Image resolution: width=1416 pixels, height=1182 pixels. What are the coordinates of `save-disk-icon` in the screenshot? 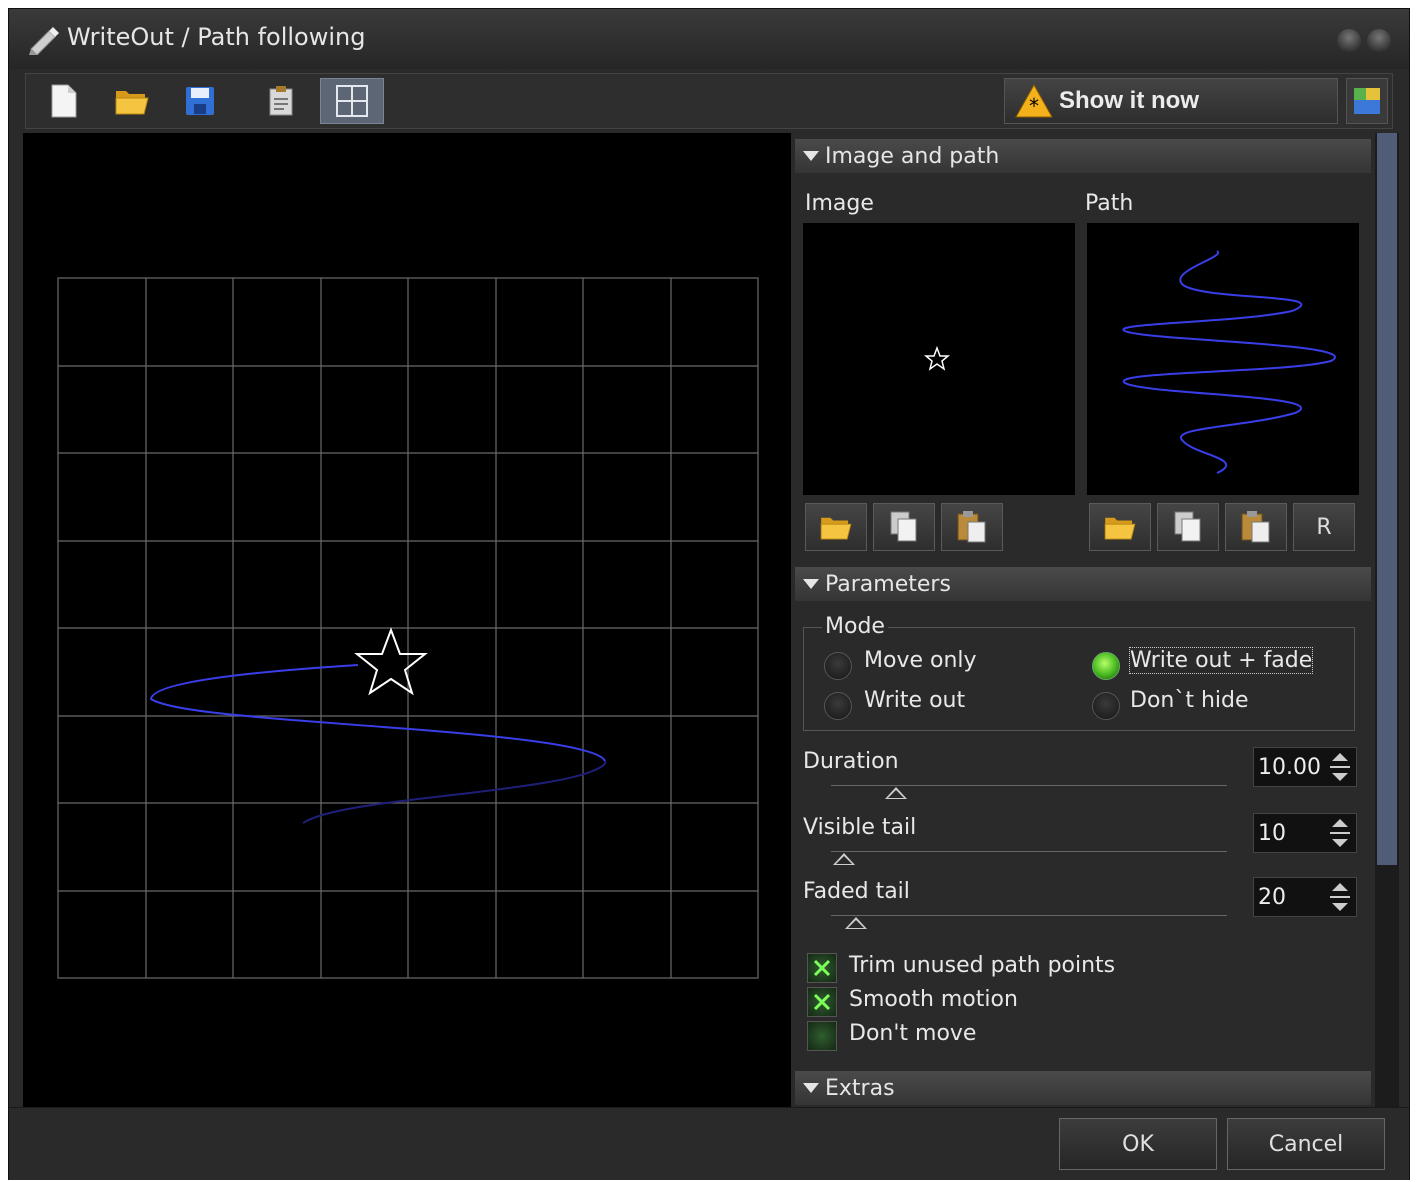 It's located at (200, 101).